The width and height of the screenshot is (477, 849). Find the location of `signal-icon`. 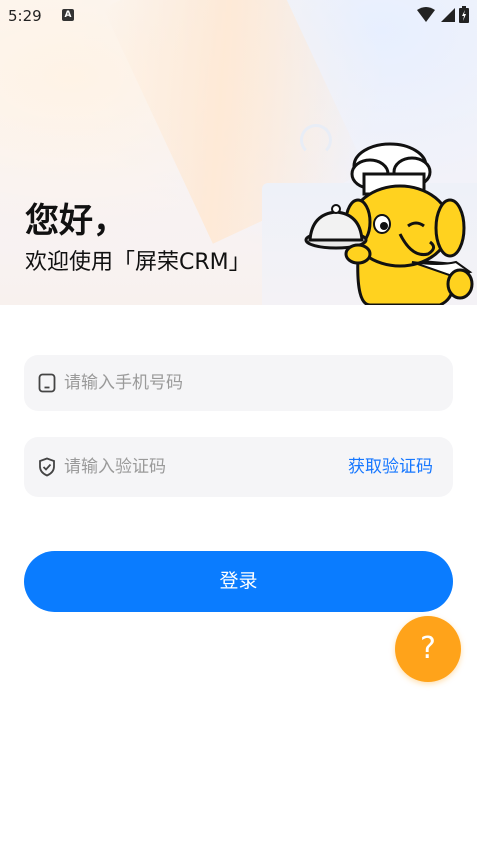

signal-icon is located at coordinates (448, 14).